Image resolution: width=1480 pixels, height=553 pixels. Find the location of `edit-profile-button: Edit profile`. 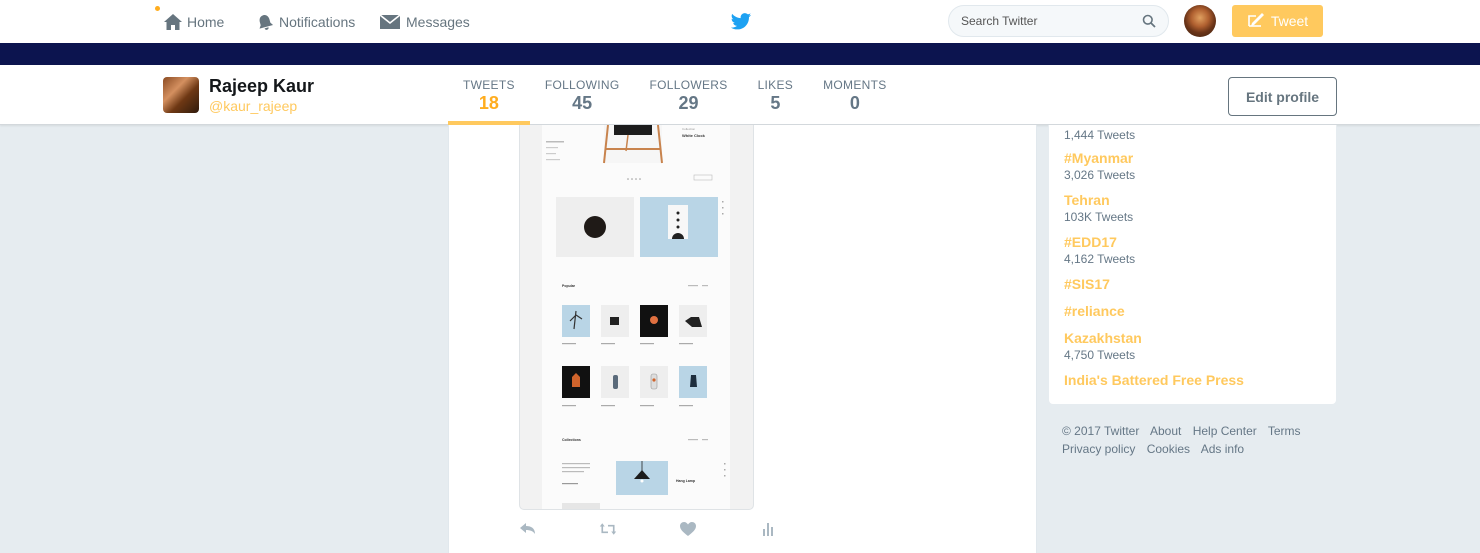

edit-profile-button: Edit profile is located at coordinates (1282, 96).